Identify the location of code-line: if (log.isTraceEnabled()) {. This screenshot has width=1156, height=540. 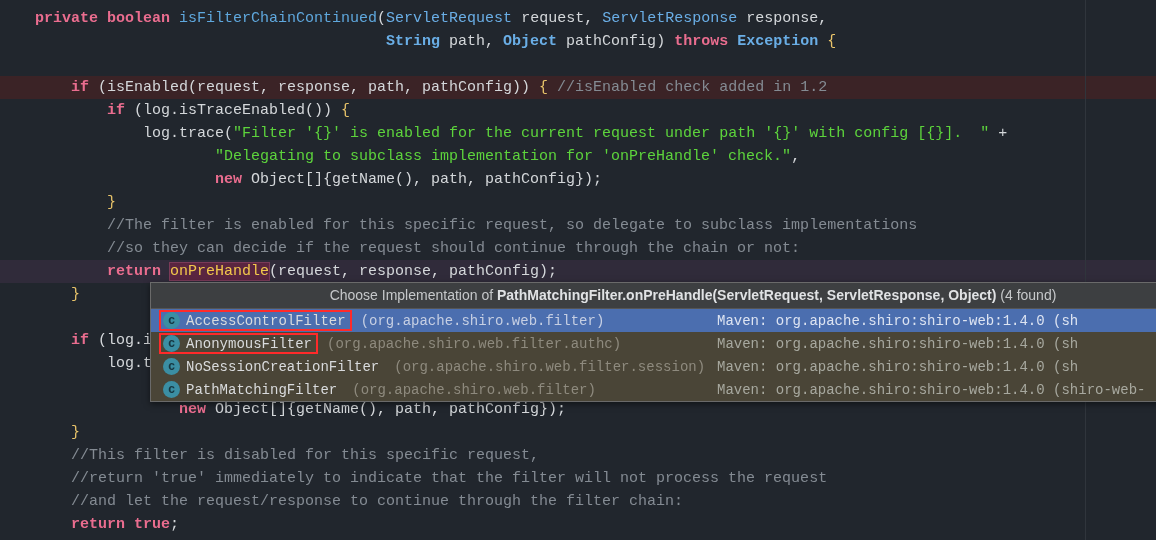
(228, 110).